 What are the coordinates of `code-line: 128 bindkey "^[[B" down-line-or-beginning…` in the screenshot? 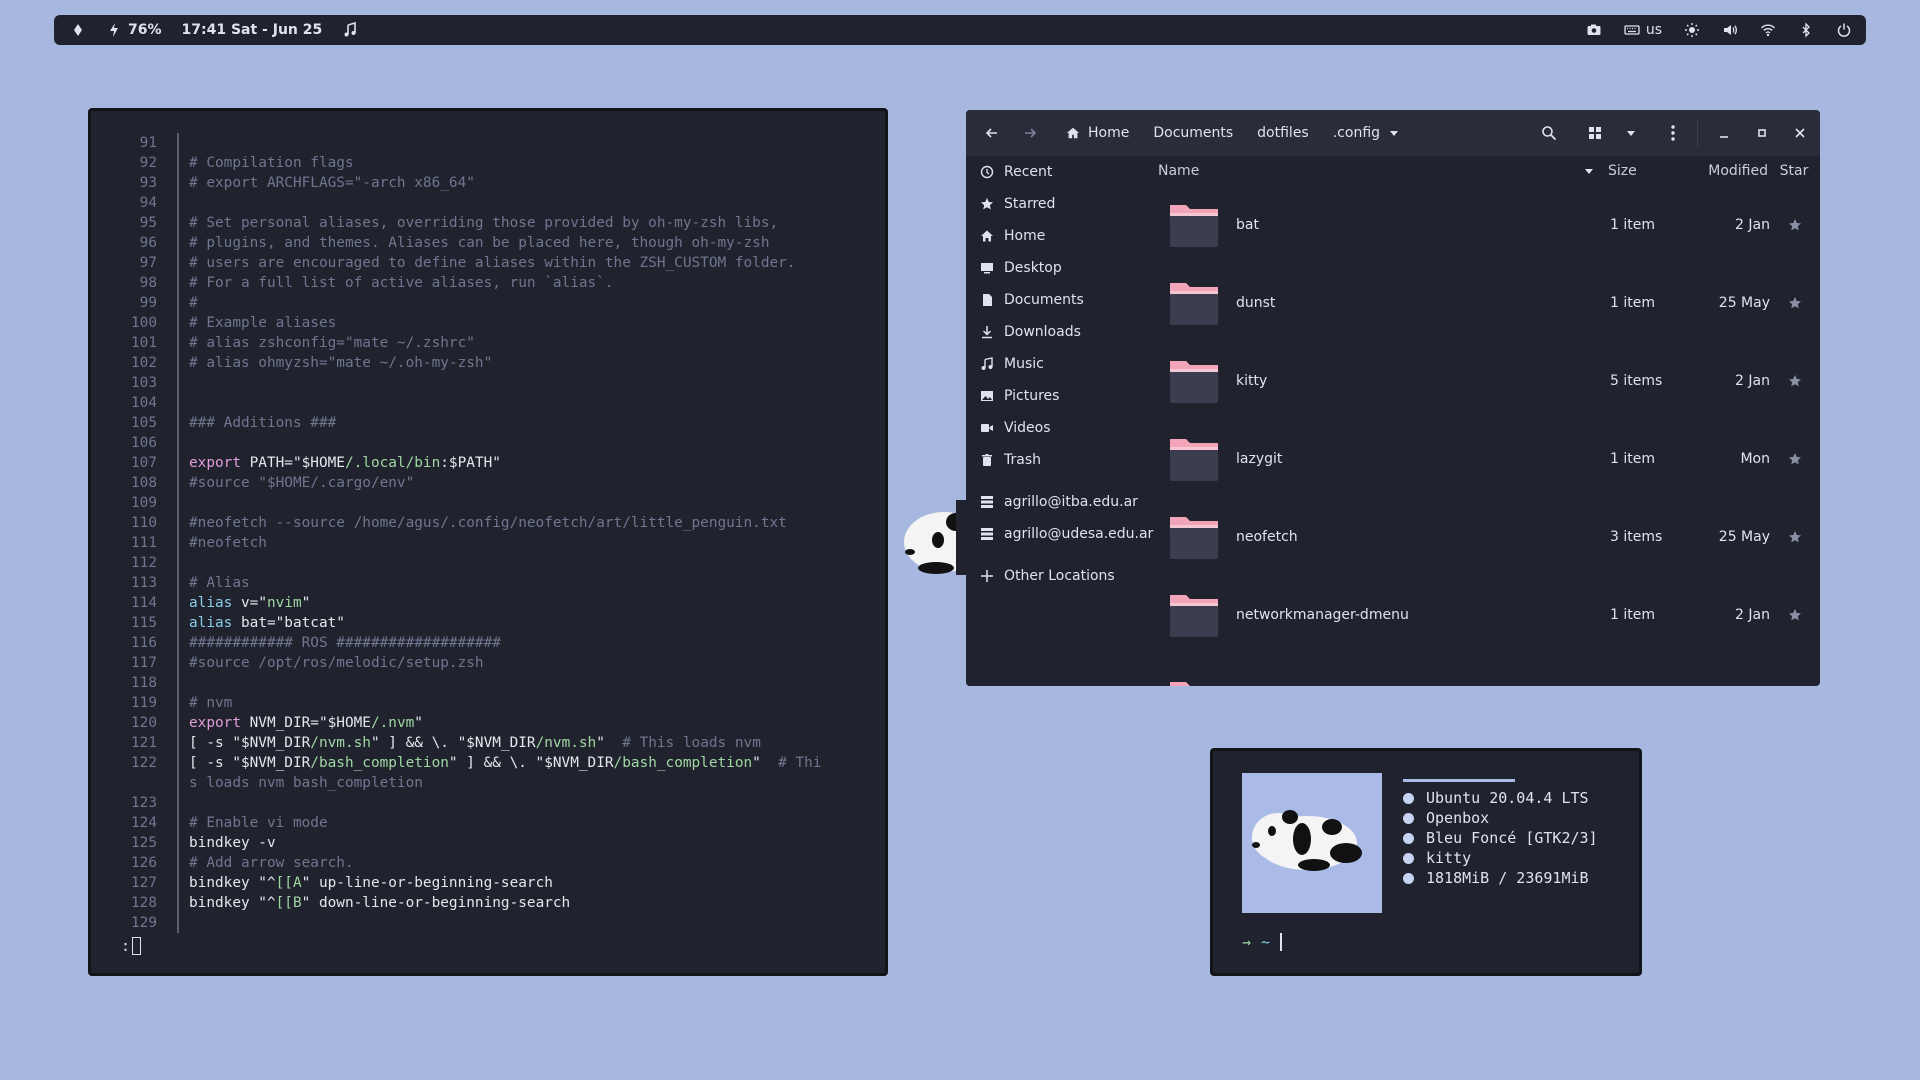 It's located at (488, 903).